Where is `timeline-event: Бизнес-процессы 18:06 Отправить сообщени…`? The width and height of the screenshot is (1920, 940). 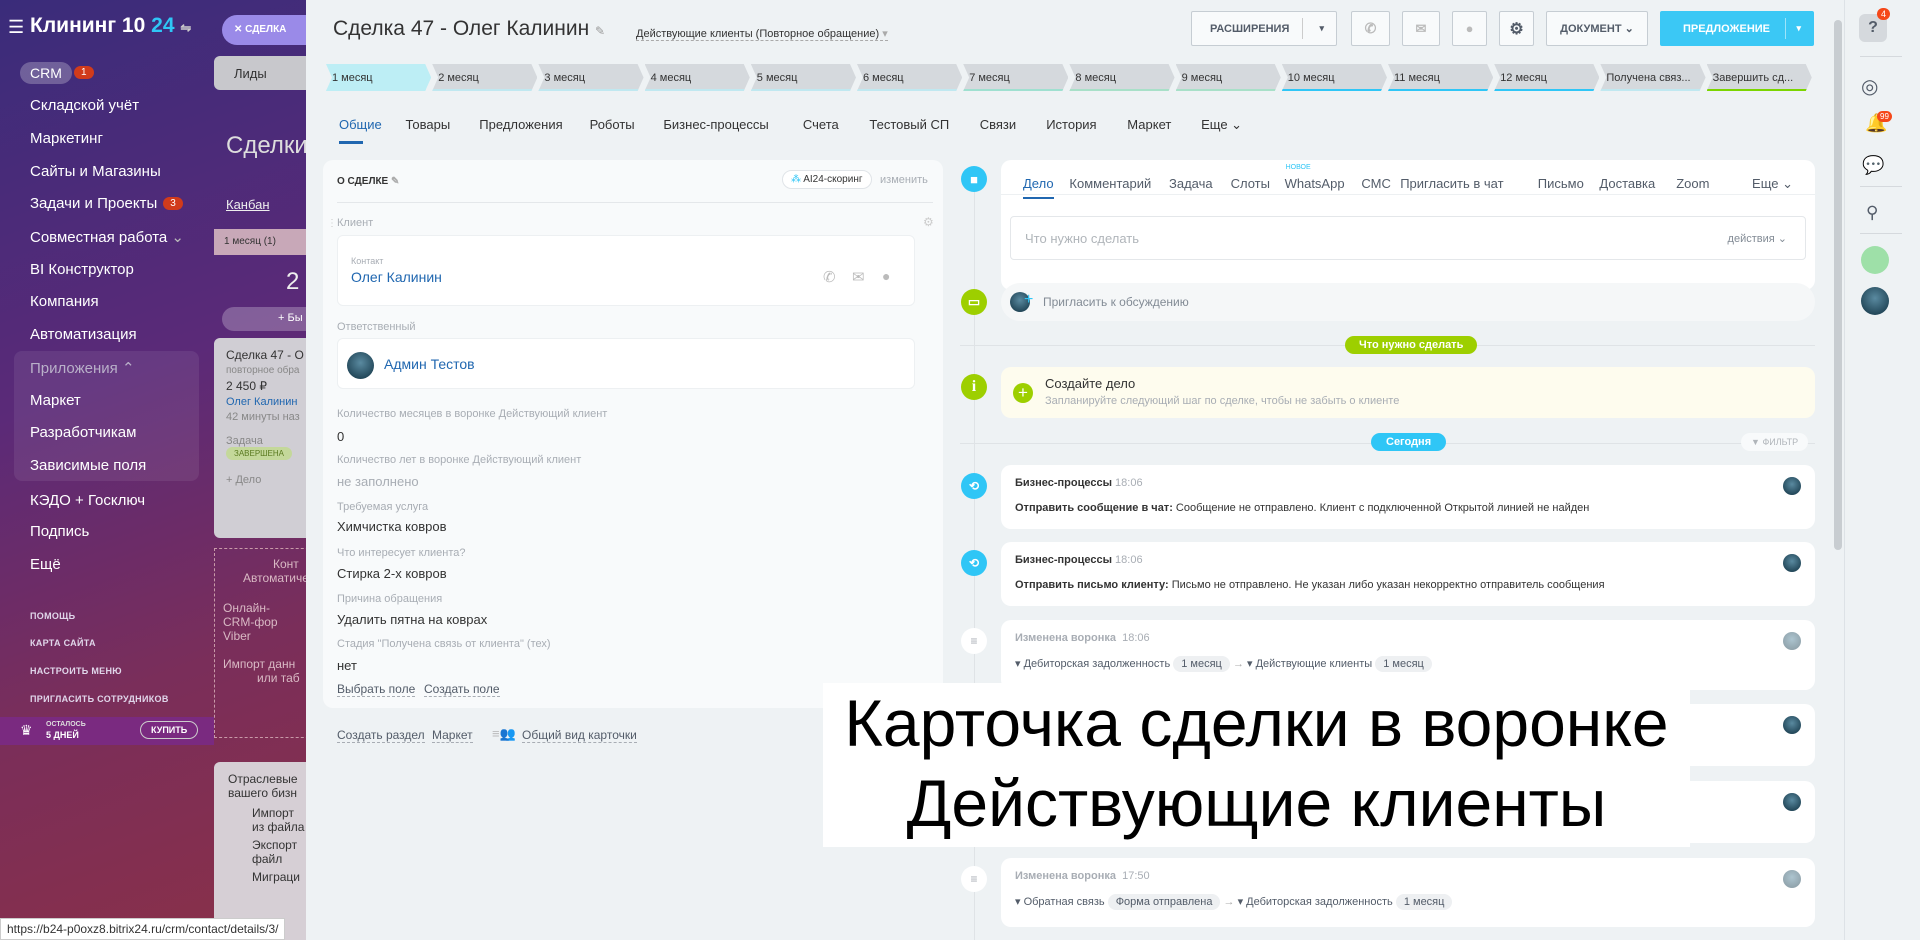
timeline-event: Бизнес-процессы 18:06 Отправить сообщени… is located at coordinates (1408, 497).